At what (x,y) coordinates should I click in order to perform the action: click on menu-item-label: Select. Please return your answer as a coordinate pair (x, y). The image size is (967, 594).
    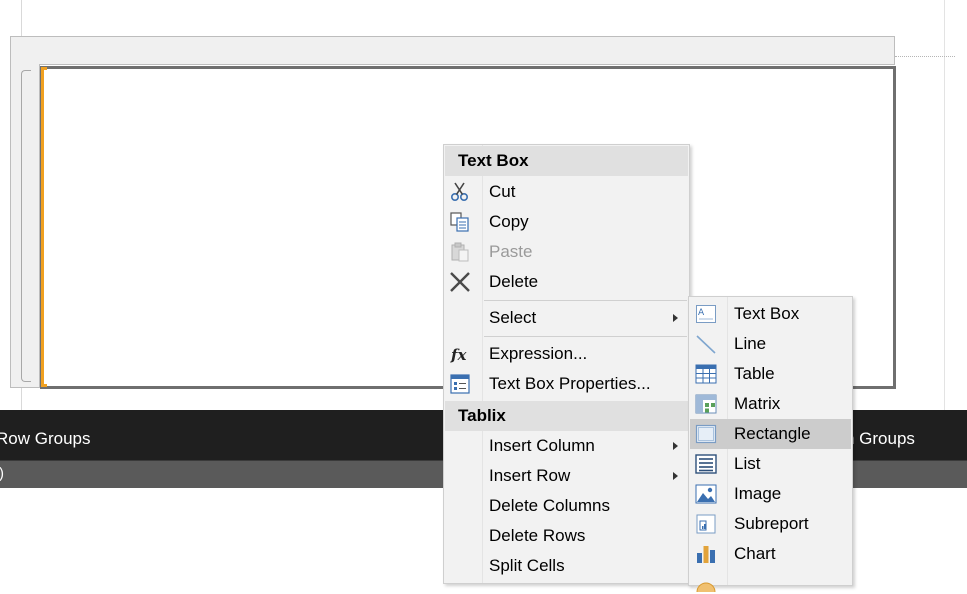
    Looking at the image, I should click on (513, 317).